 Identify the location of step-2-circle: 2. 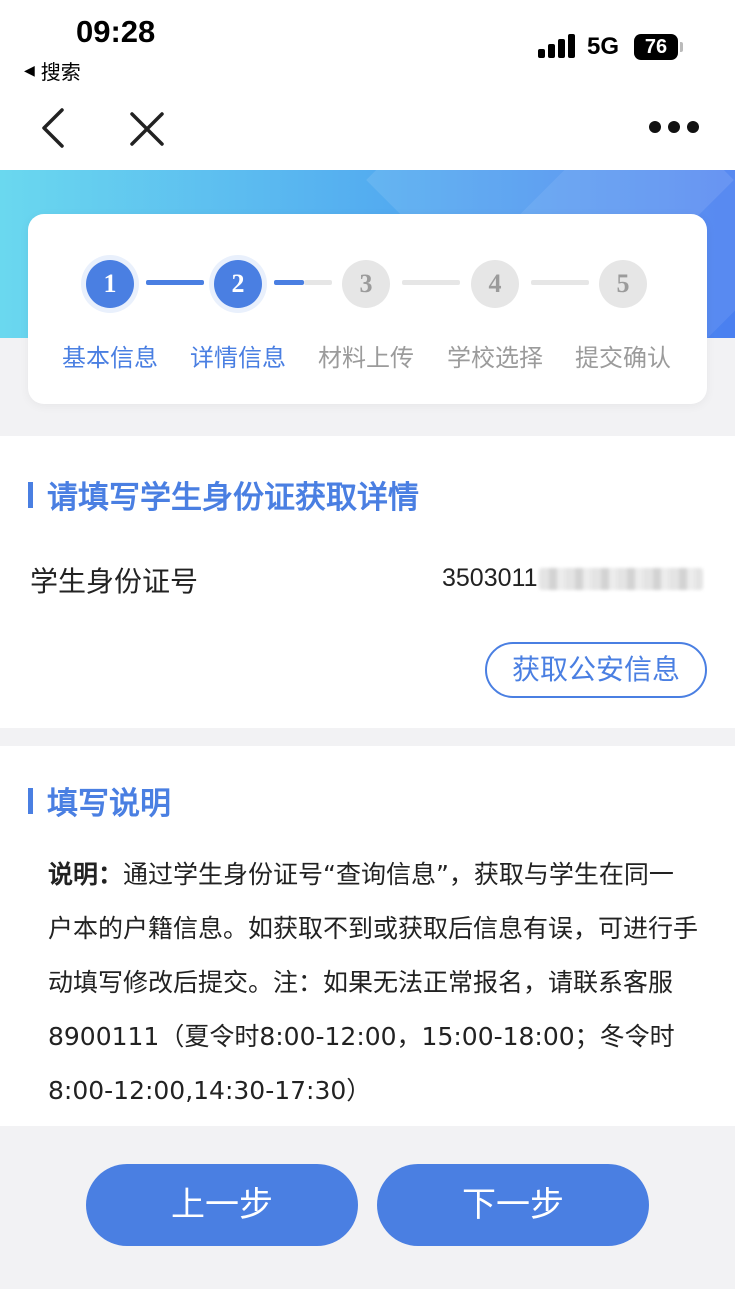
(238, 284).